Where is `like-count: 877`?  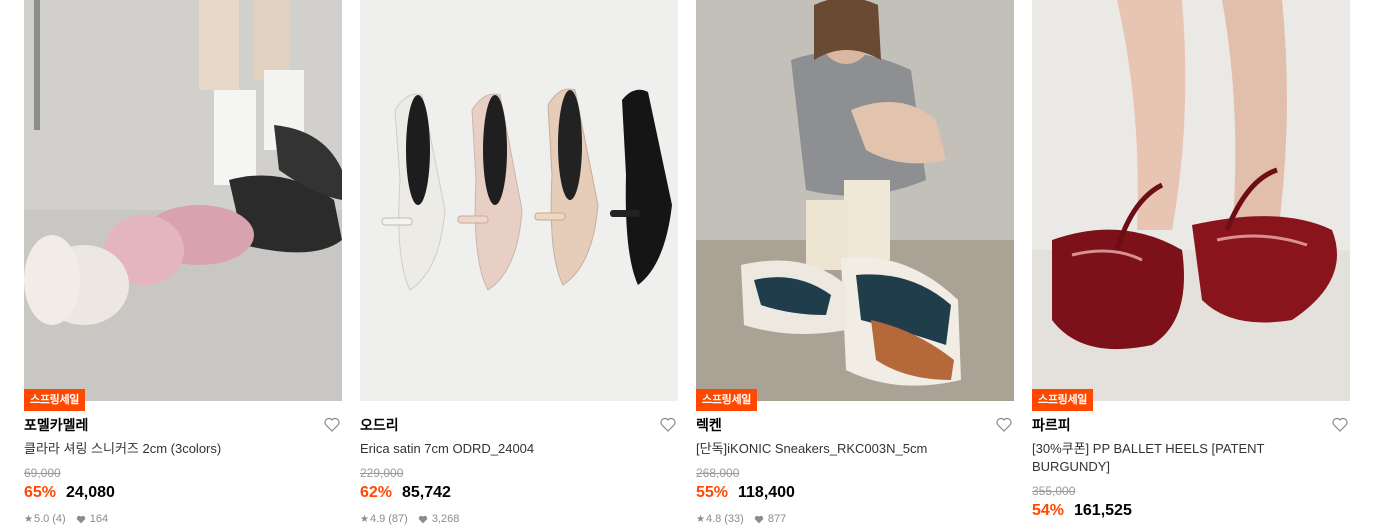
like-count: 877 is located at coordinates (777, 519).